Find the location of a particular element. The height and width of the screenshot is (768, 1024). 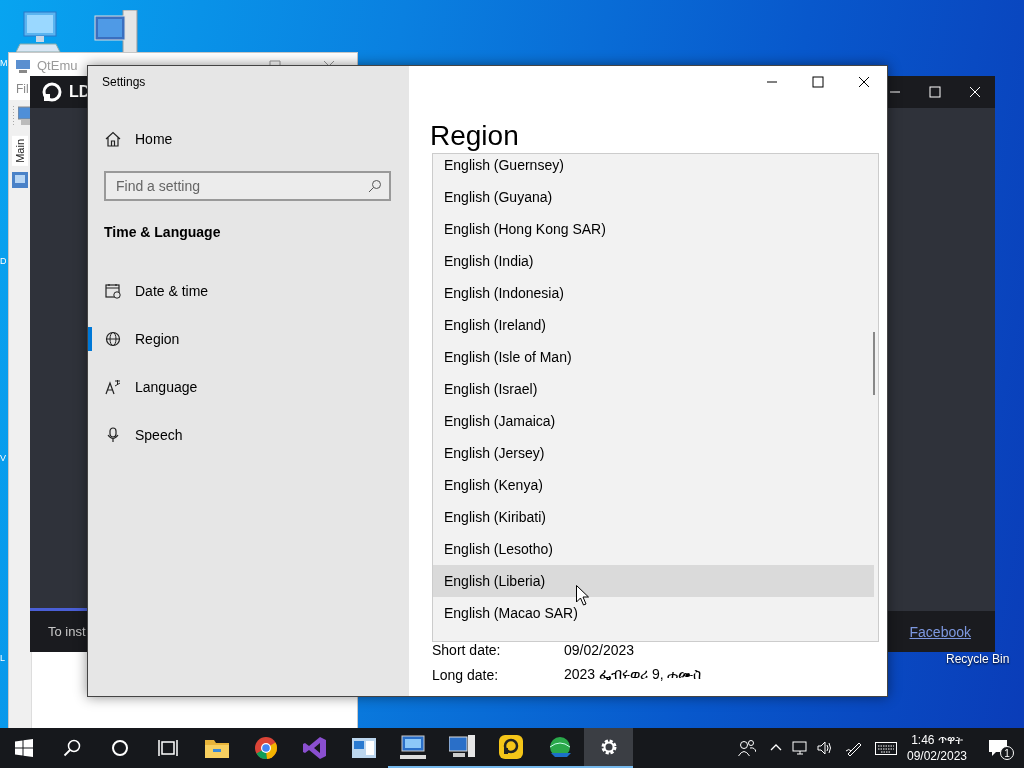

list-item: English (Lesotho) is located at coordinates (653, 549).